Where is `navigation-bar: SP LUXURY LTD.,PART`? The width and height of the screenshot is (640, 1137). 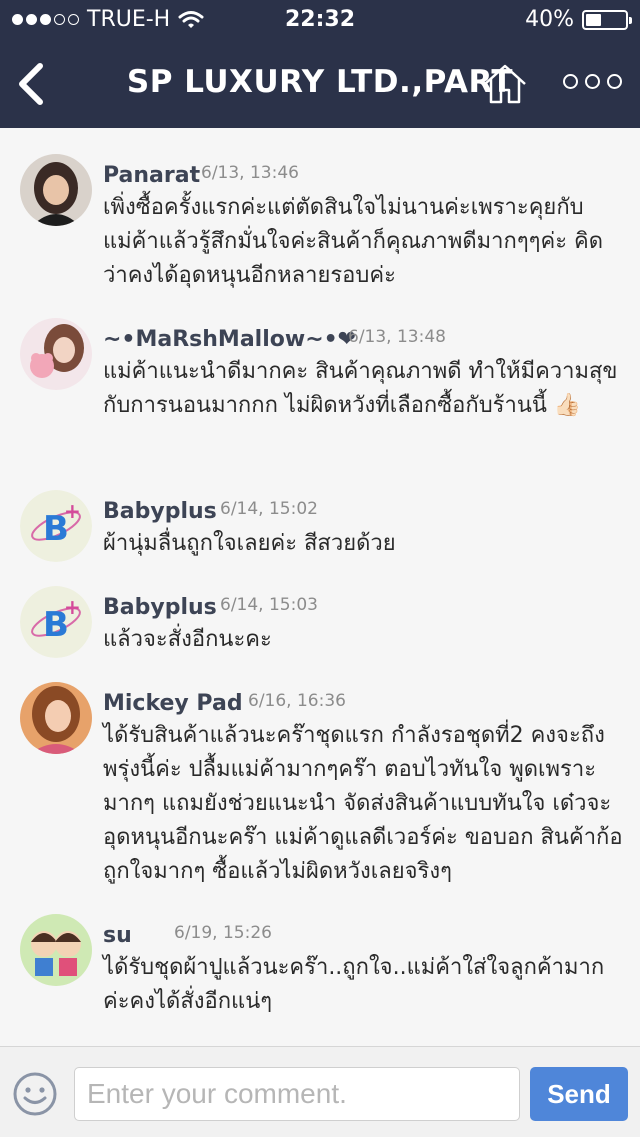 navigation-bar: SP LUXURY LTD.,PART is located at coordinates (320, 86).